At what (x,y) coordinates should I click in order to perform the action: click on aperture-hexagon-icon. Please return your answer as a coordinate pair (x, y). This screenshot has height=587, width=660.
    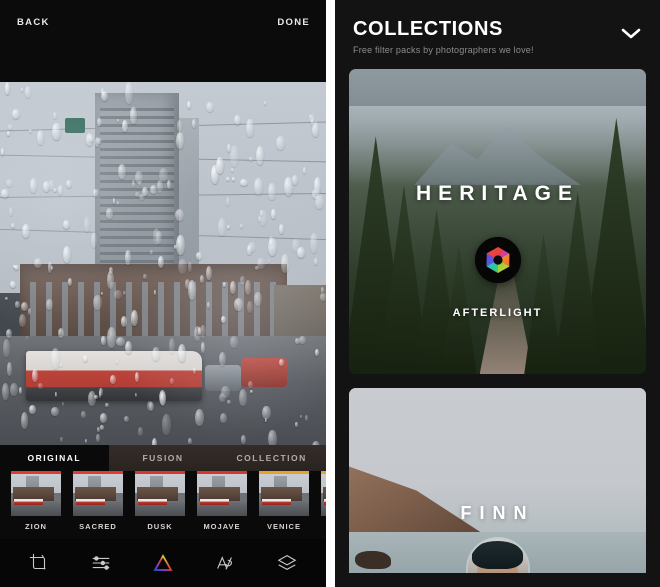
    Looking at the image, I should click on (497, 259).